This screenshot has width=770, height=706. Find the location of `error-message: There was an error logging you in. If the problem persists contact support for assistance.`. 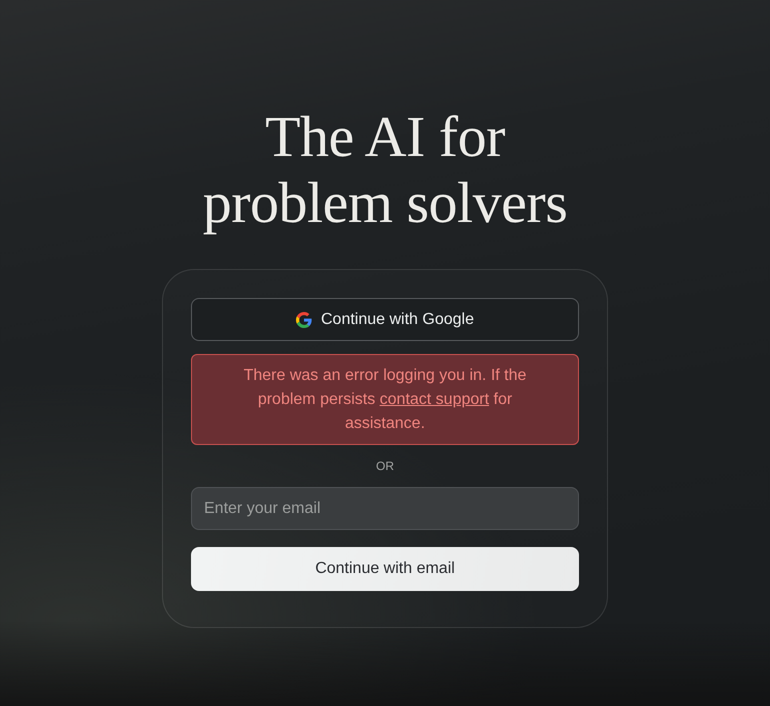

error-message: There was an error logging you in. If the problem persists contact support for assistance. is located at coordinates (385, 399).